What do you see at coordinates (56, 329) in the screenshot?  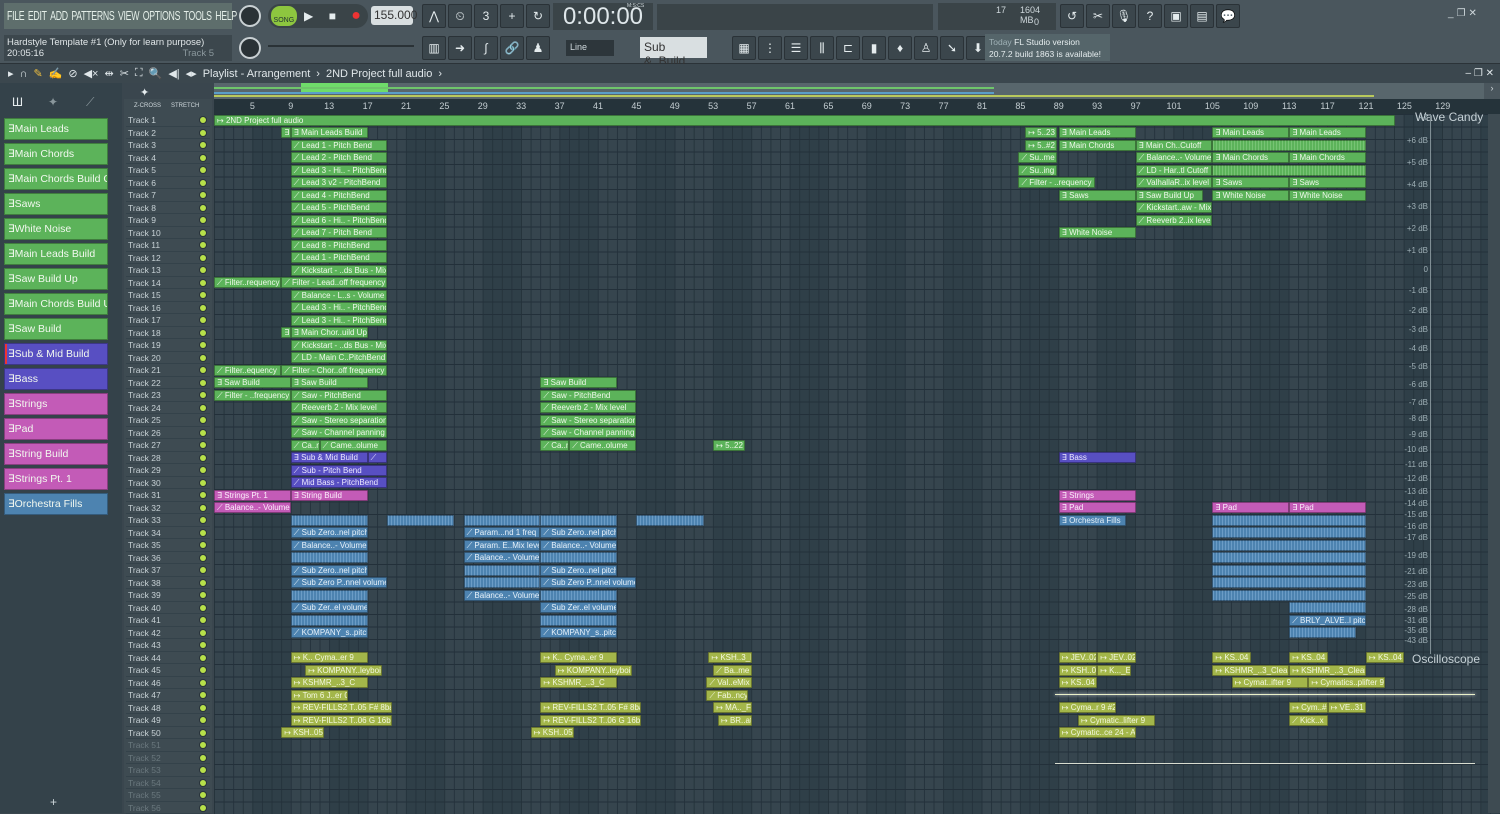 I see `pattern-item: ∃ Saw Build` at bounding box center [56, 329].